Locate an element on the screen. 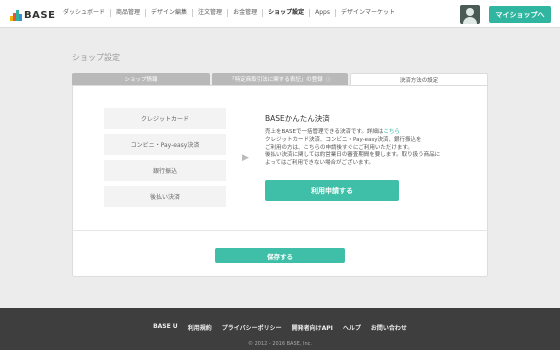 Image resolution: width=560 pixels, height=350 pixels. logo-text: BASE is located at coordinates (40, 15).